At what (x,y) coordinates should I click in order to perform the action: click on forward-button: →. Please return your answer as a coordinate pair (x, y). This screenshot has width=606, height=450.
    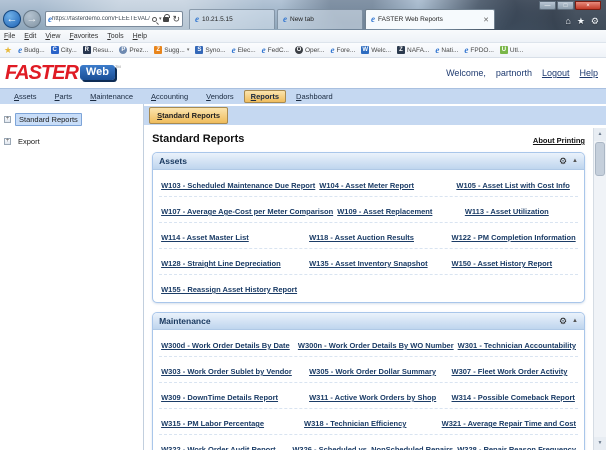
    Looking at the image, I should click on (32, 19).